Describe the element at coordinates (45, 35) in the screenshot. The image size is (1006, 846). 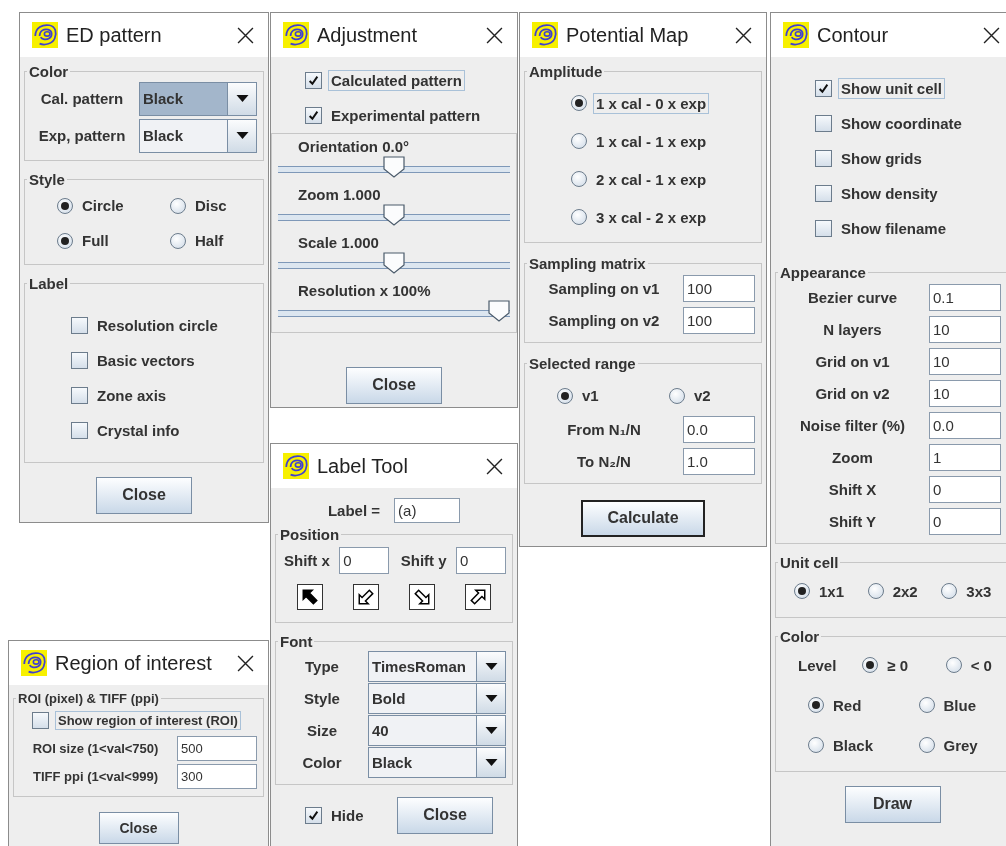
I see `app-icon` at that location.